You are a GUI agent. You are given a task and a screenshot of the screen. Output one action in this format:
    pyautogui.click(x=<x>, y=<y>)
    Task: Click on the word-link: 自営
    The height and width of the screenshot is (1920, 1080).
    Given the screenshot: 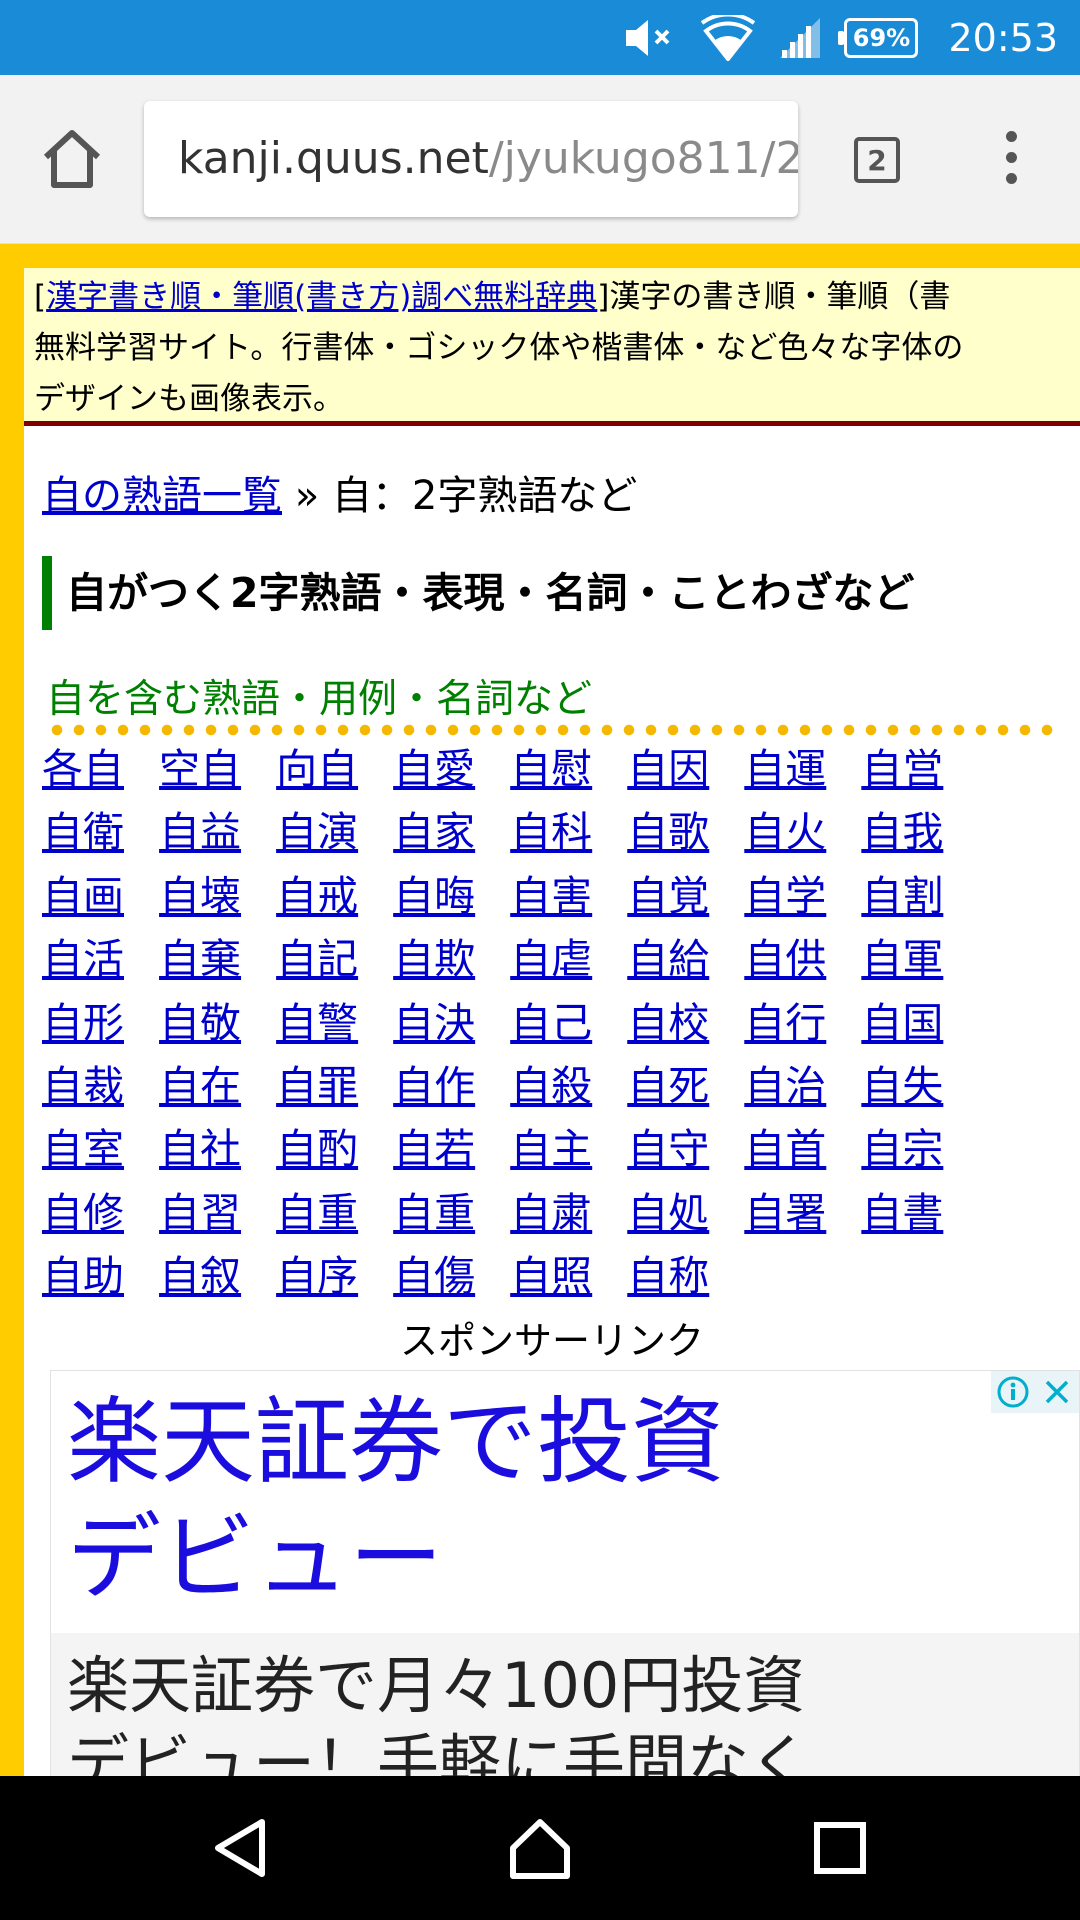 What is the action you would take?
    pyautogui.click(x=902, y=769)
    